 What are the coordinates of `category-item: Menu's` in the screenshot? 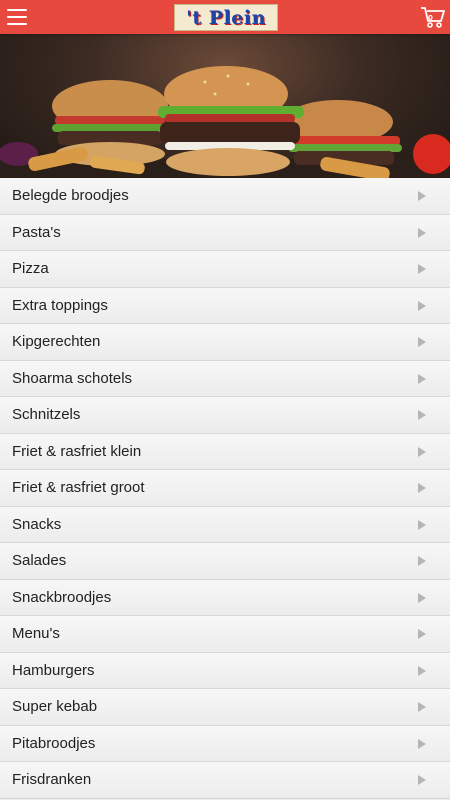 It's located at (225, 634).